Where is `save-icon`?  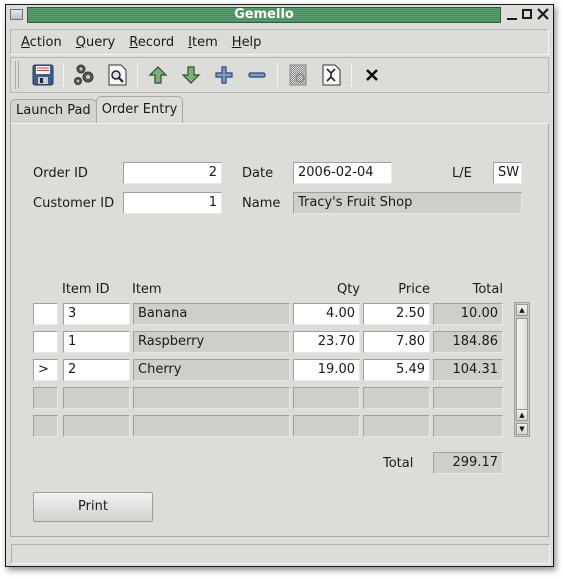 save-icon is located at coordinates (43, 75).